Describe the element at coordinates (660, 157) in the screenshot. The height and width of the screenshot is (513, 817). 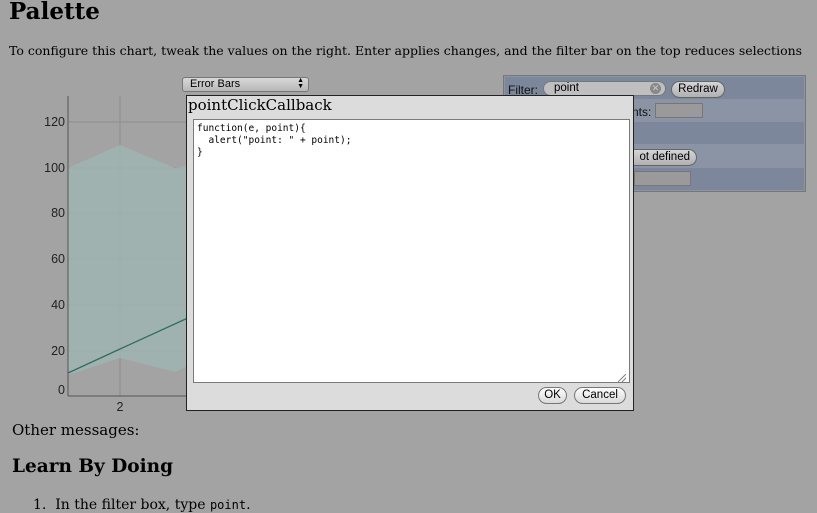
I see `option-button: ot defined` at that location.